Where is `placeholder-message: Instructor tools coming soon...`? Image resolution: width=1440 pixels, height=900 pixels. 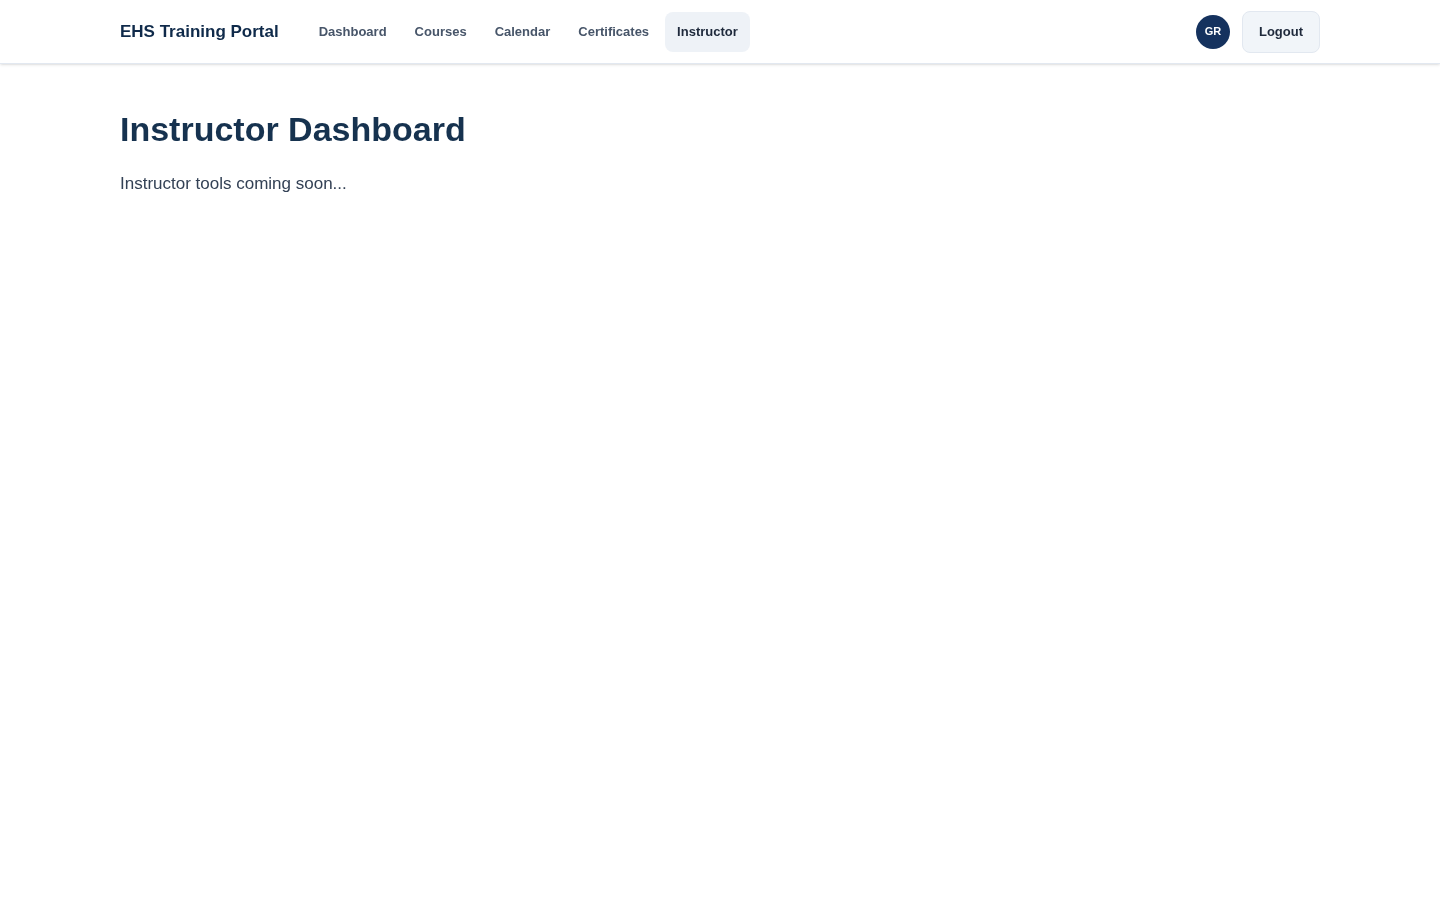 placeholder-message: Instructor tools coming soon... is located at coordinates (234, 184).